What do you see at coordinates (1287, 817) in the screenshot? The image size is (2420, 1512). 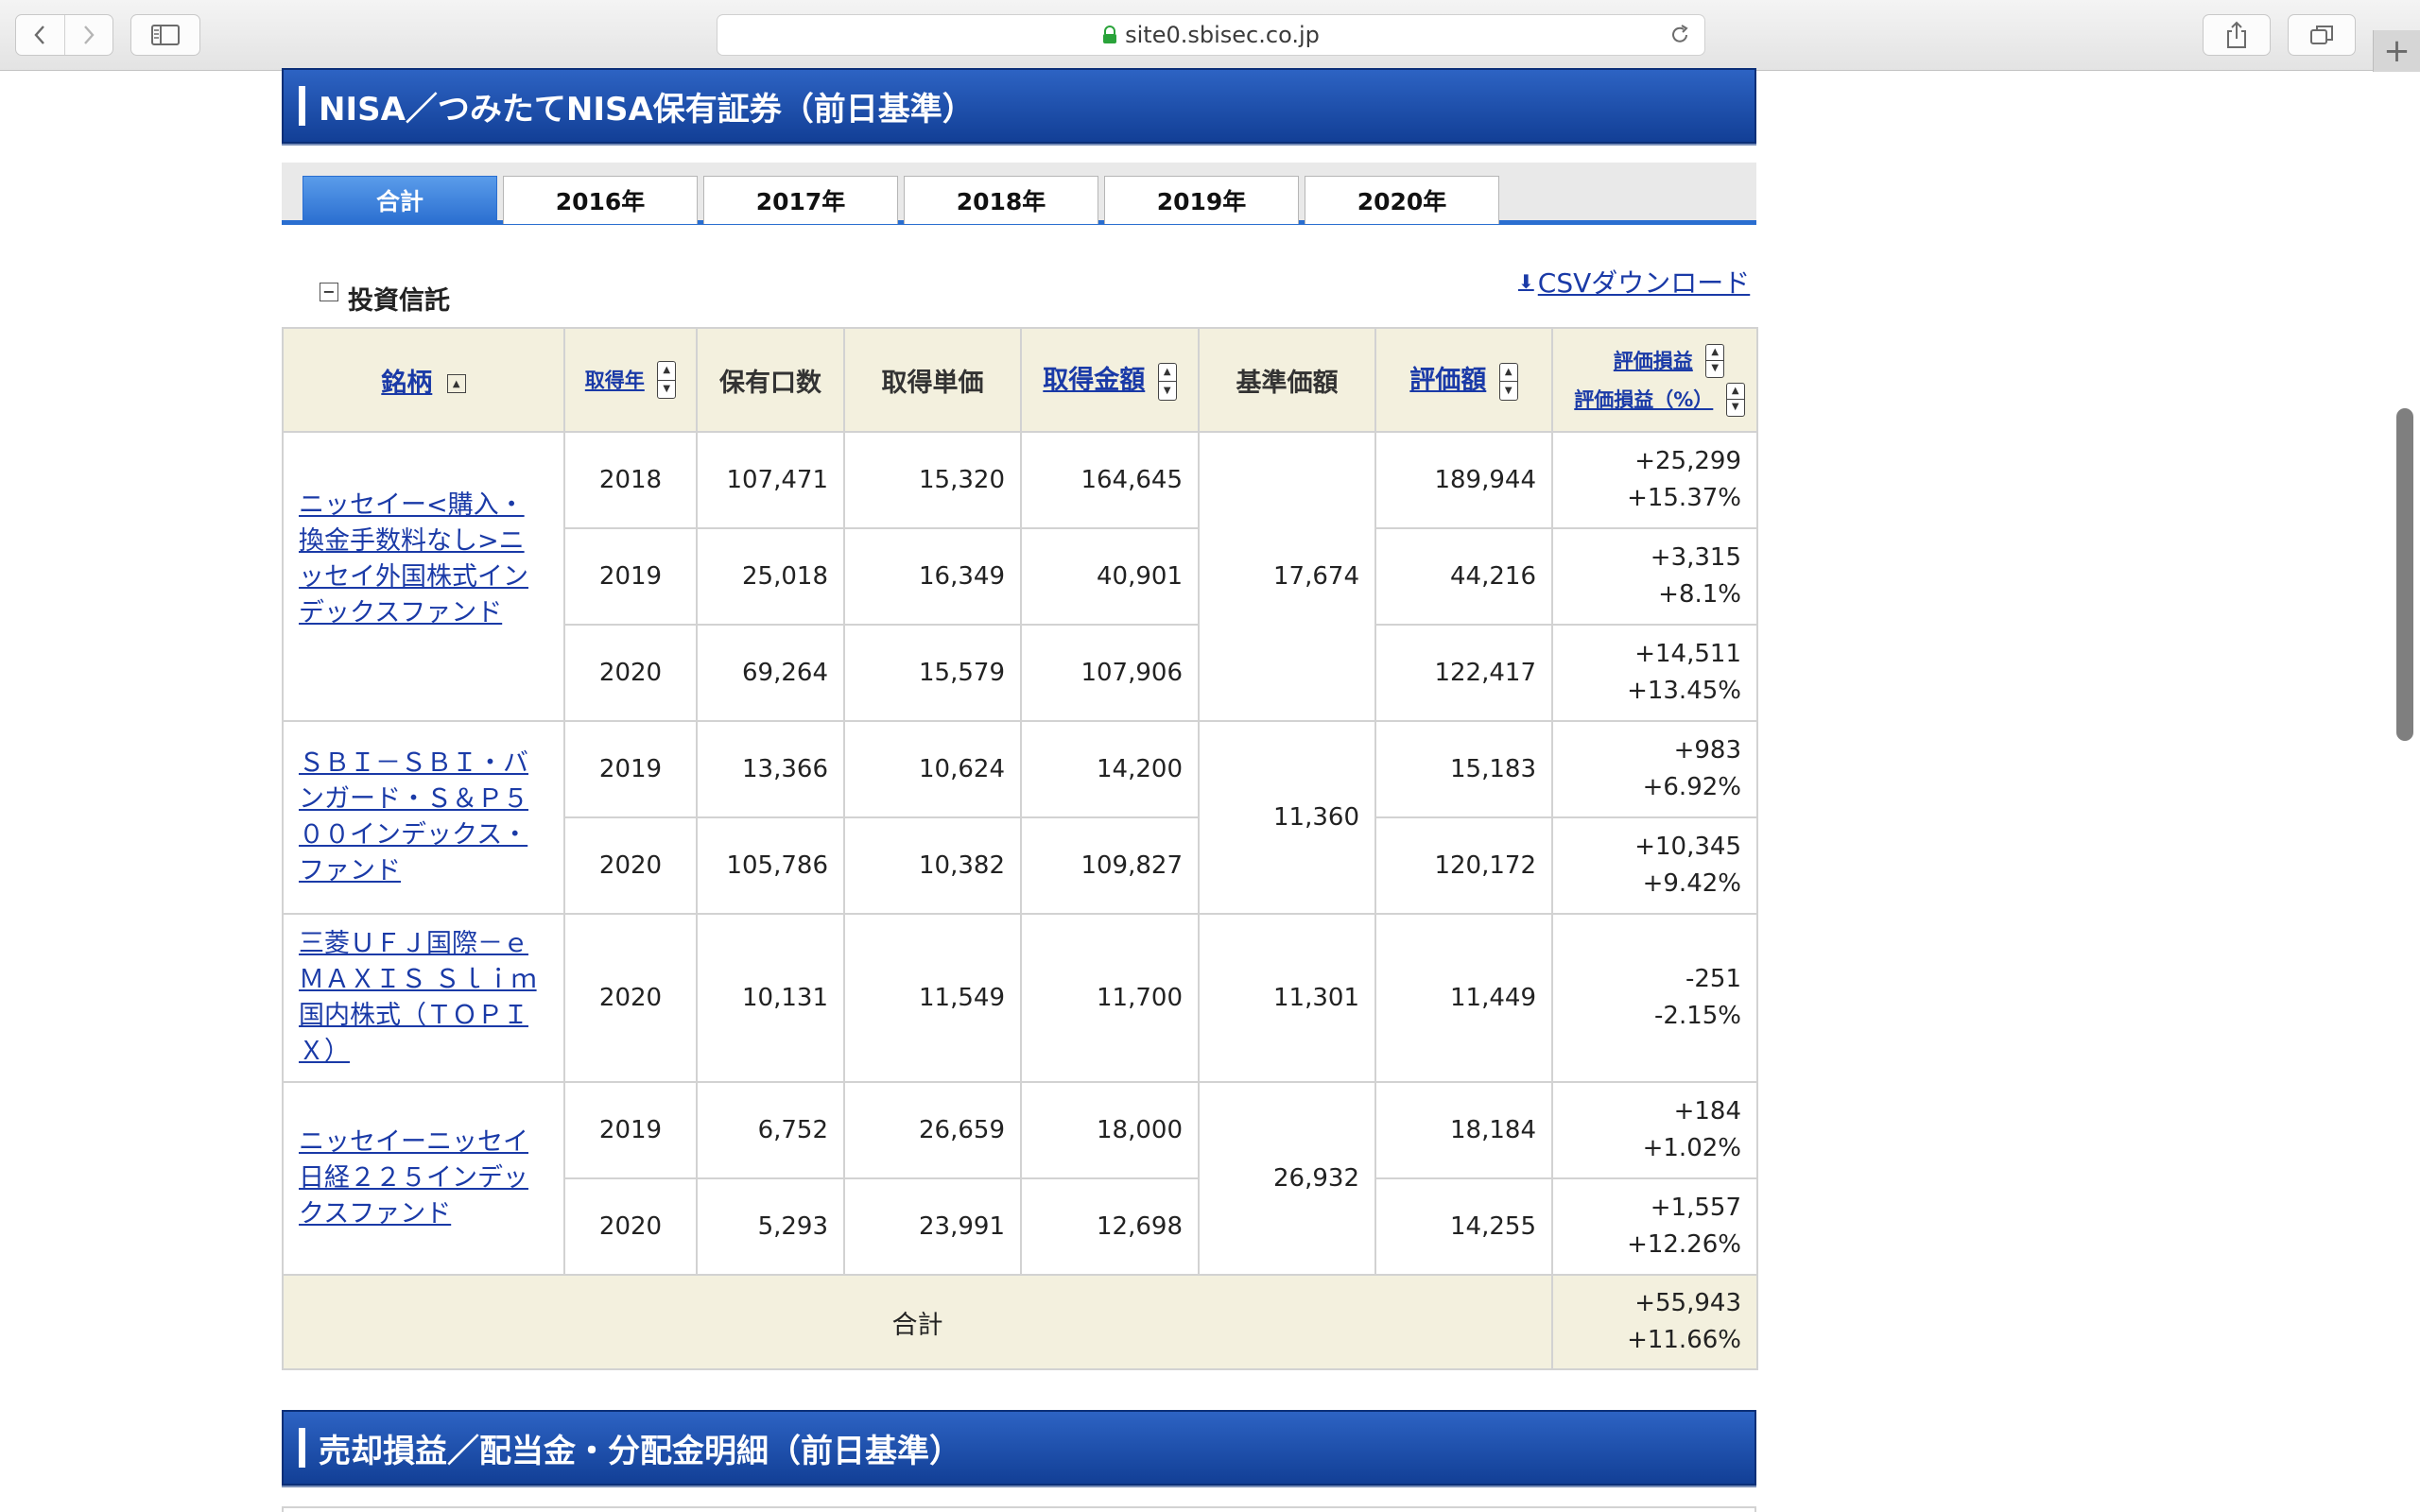 I see `nav-cell: 11,360` at bounding box center [1287, 817].